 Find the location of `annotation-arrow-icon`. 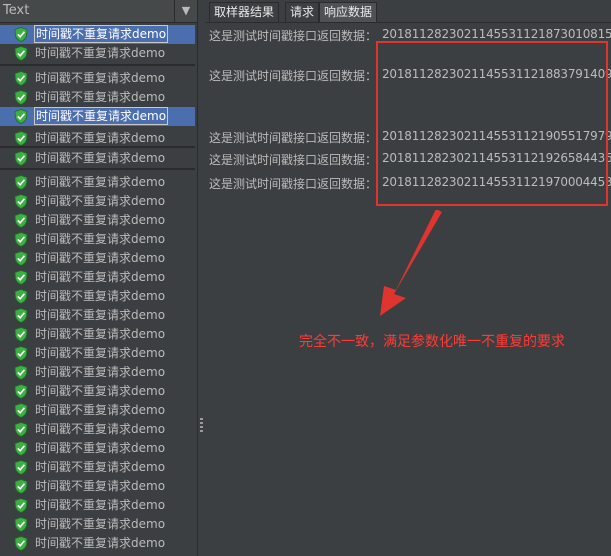

annotation-arrow-icon is located at coordinates (411, 263).